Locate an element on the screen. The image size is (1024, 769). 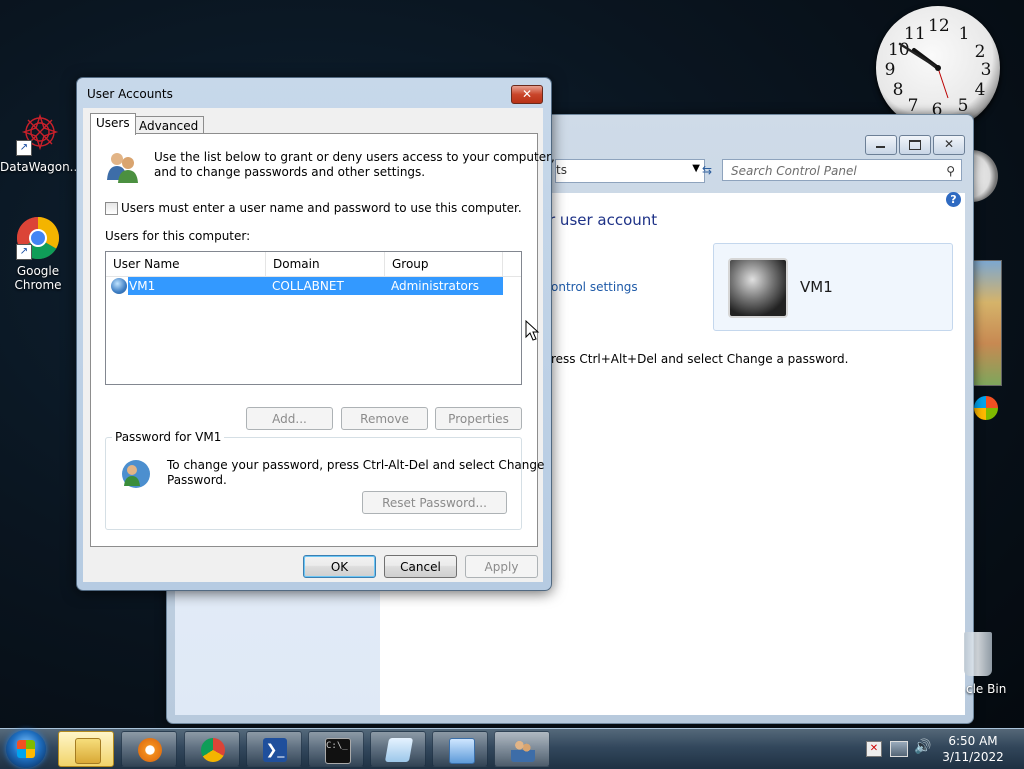
column-header-group: Group is located at coordinates (444, 264).